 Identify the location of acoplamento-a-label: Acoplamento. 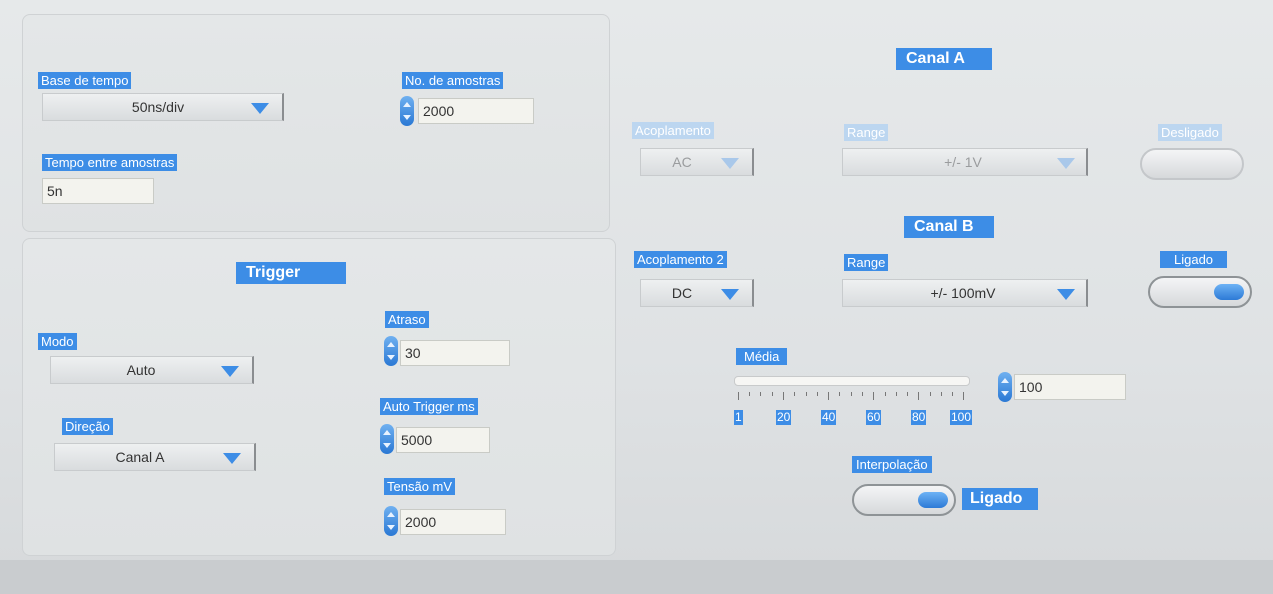
(673, 130).